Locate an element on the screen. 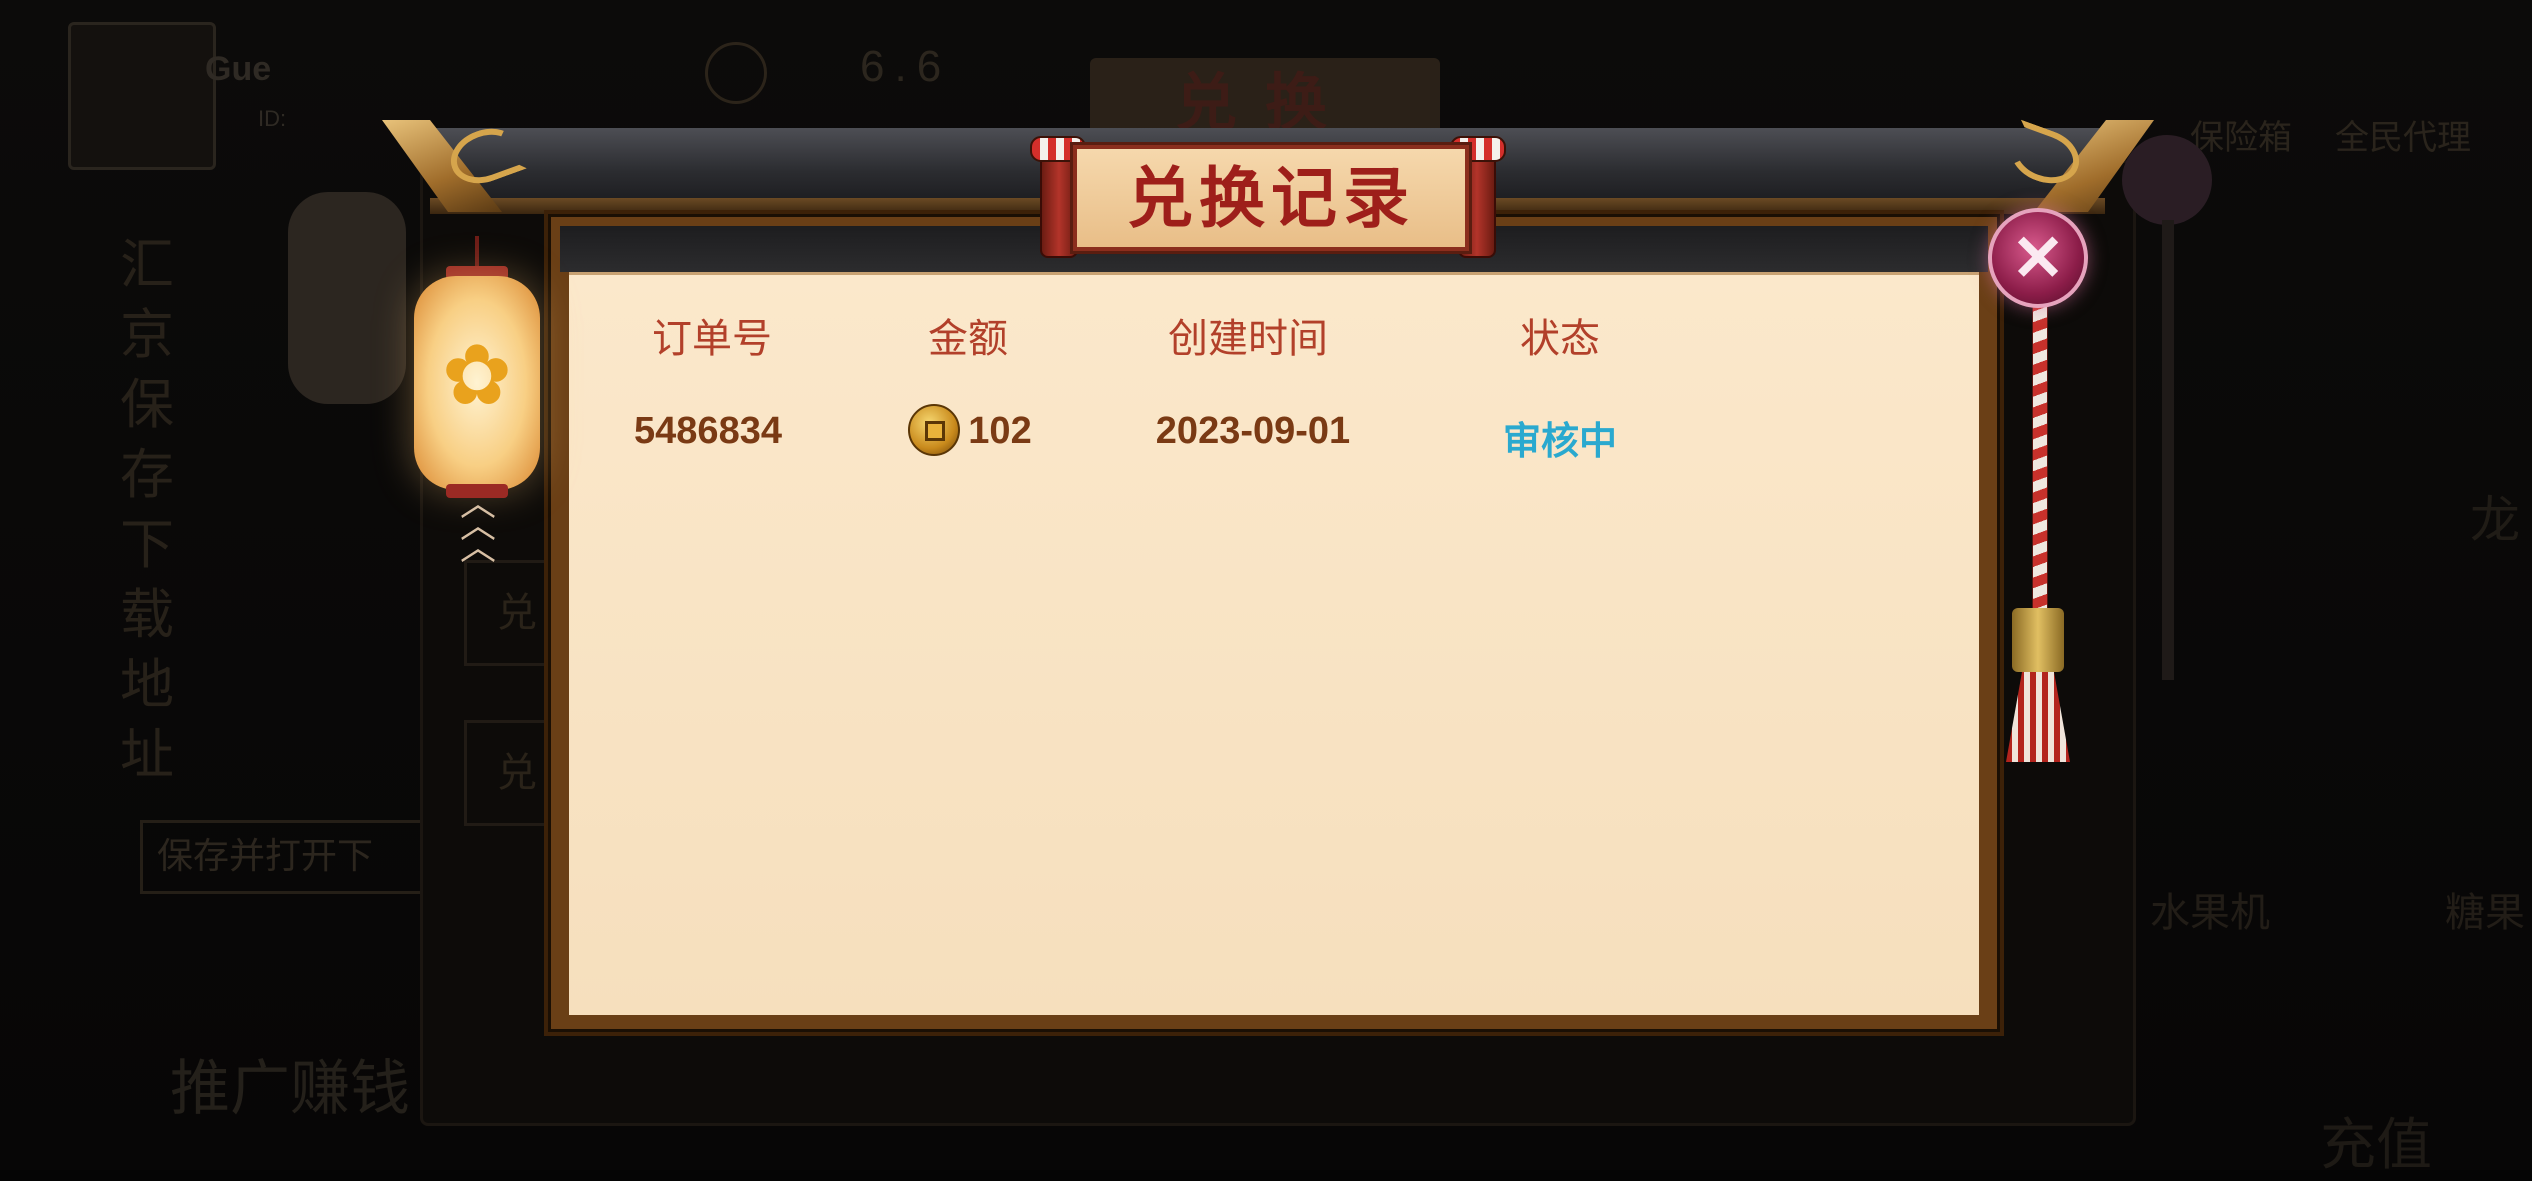  rope-bead is located at coordinates (2038, 640).